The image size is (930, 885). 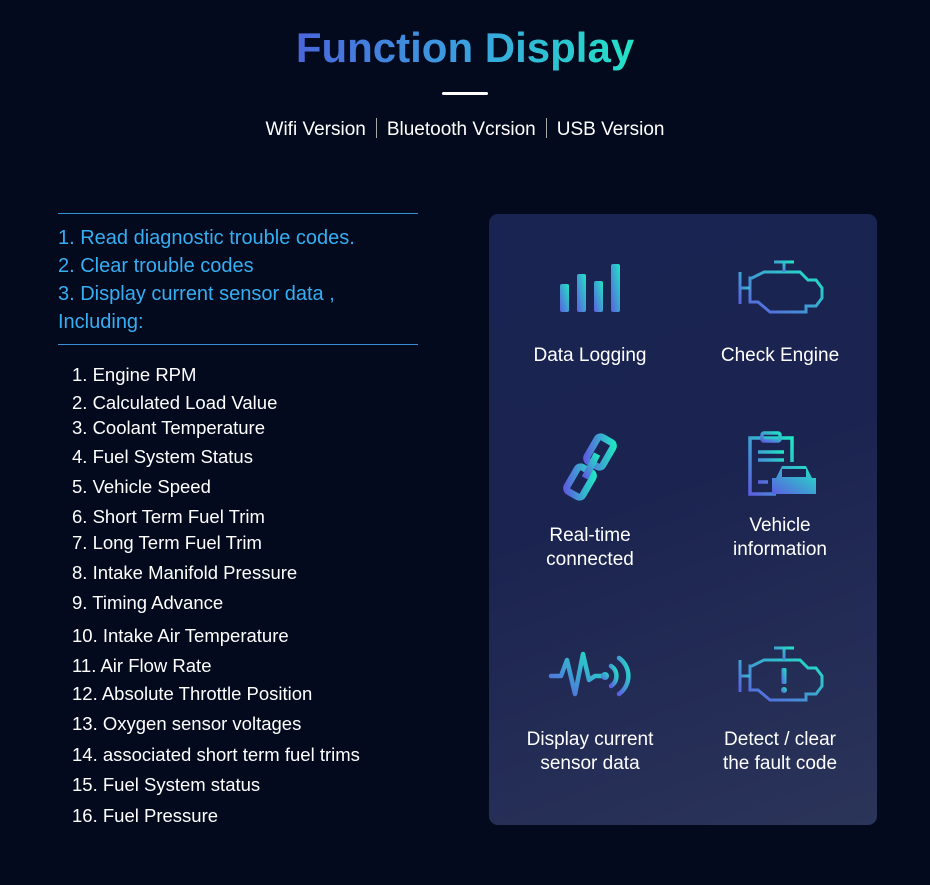 What do you see at coordinates (590, 288) in the screenshot?
I see `bar-chart-icon` at bounding box center [590, 288].